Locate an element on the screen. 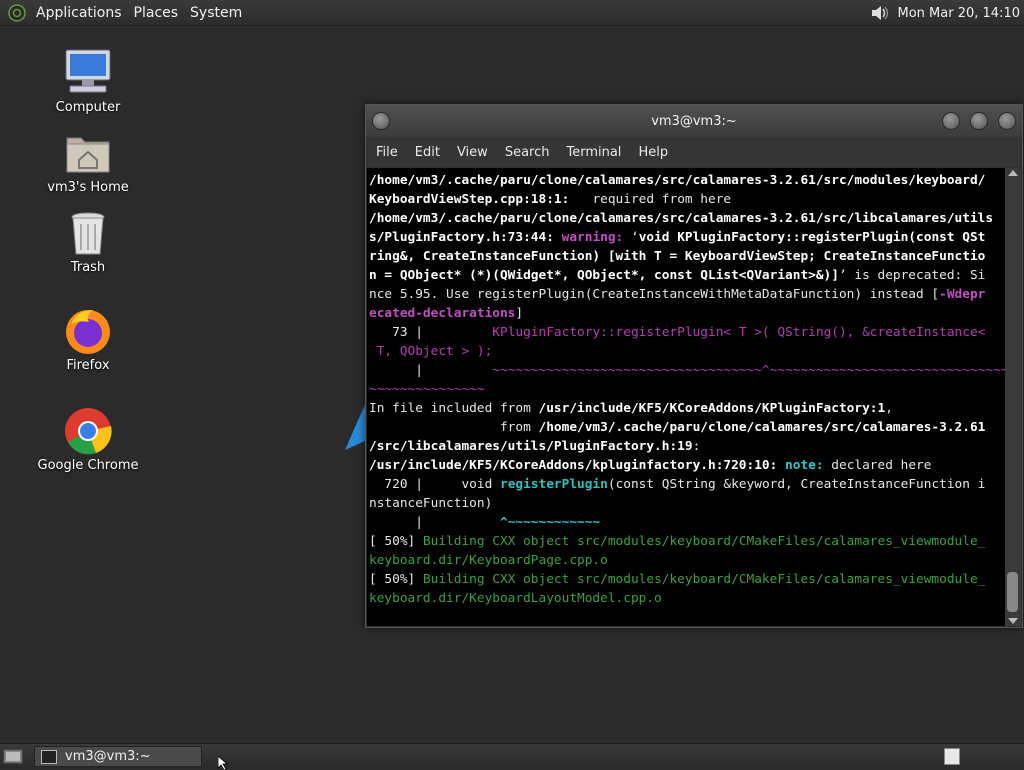  close-button is located at coordinates (1007, 121).